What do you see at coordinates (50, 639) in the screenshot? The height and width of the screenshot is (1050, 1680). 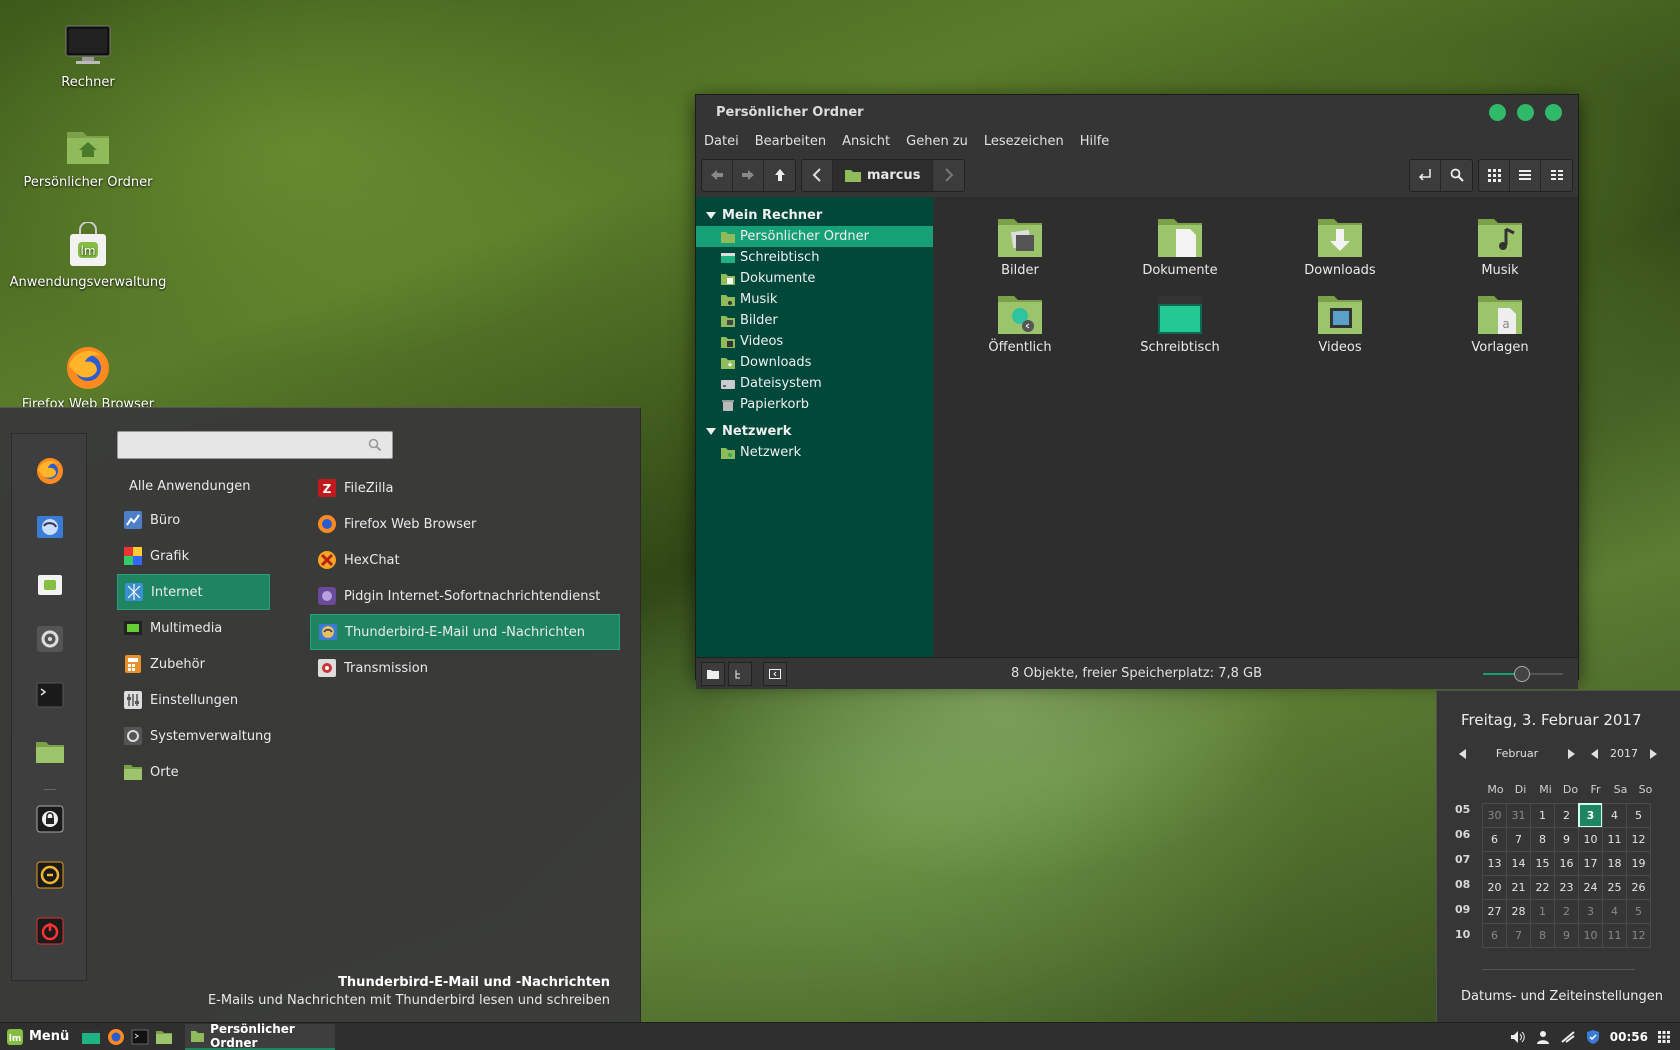 I see `fav-settings` at bounding box center [50, 639].